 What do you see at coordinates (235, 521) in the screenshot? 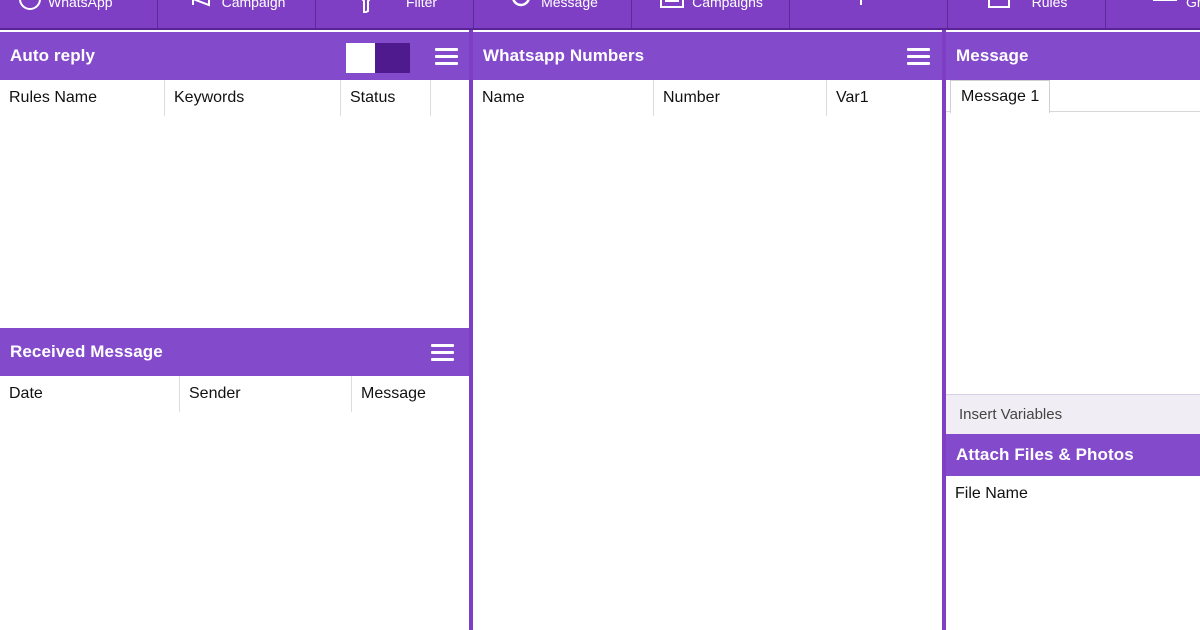
I see `received-message-grid-body` at bounding box center [235, 521].